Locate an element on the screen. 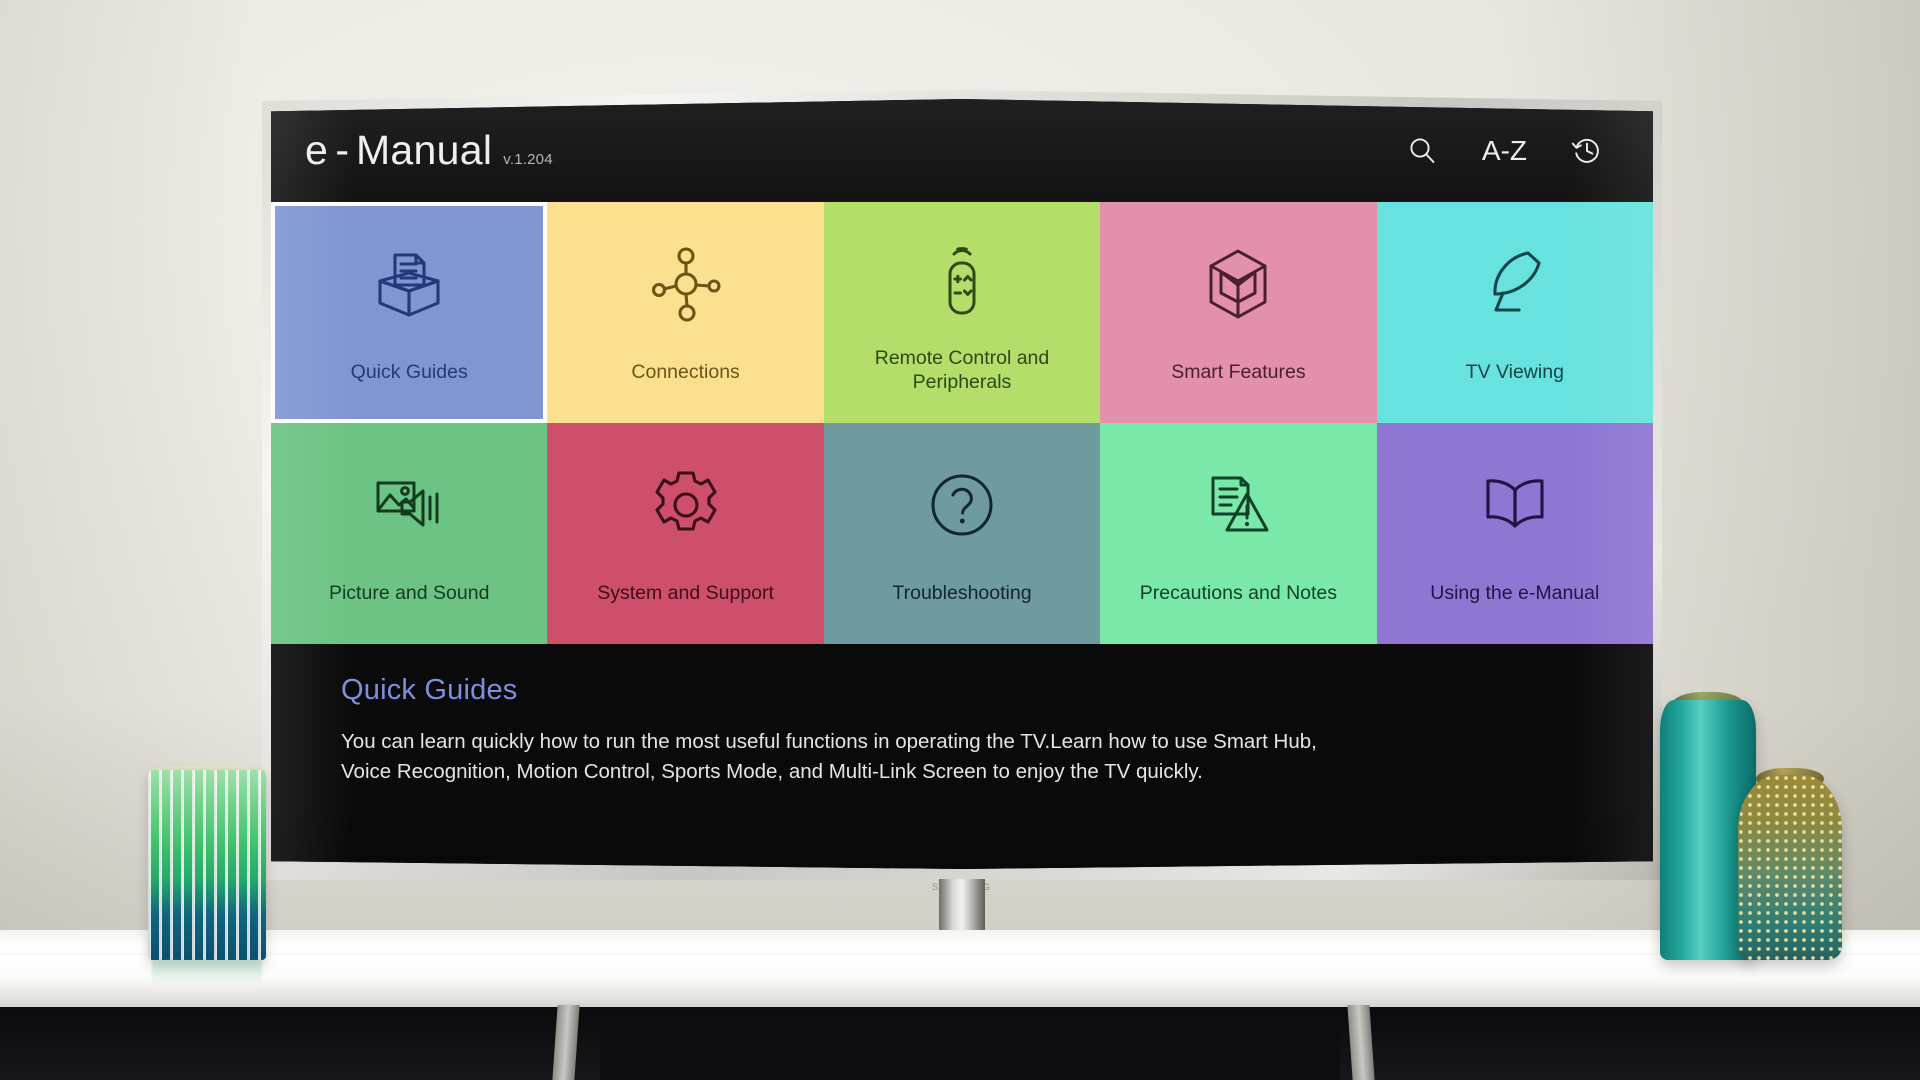 This screenshot has width=1920, height=1080. tile-label: Quick Guides is located at coordinates (409, 372).